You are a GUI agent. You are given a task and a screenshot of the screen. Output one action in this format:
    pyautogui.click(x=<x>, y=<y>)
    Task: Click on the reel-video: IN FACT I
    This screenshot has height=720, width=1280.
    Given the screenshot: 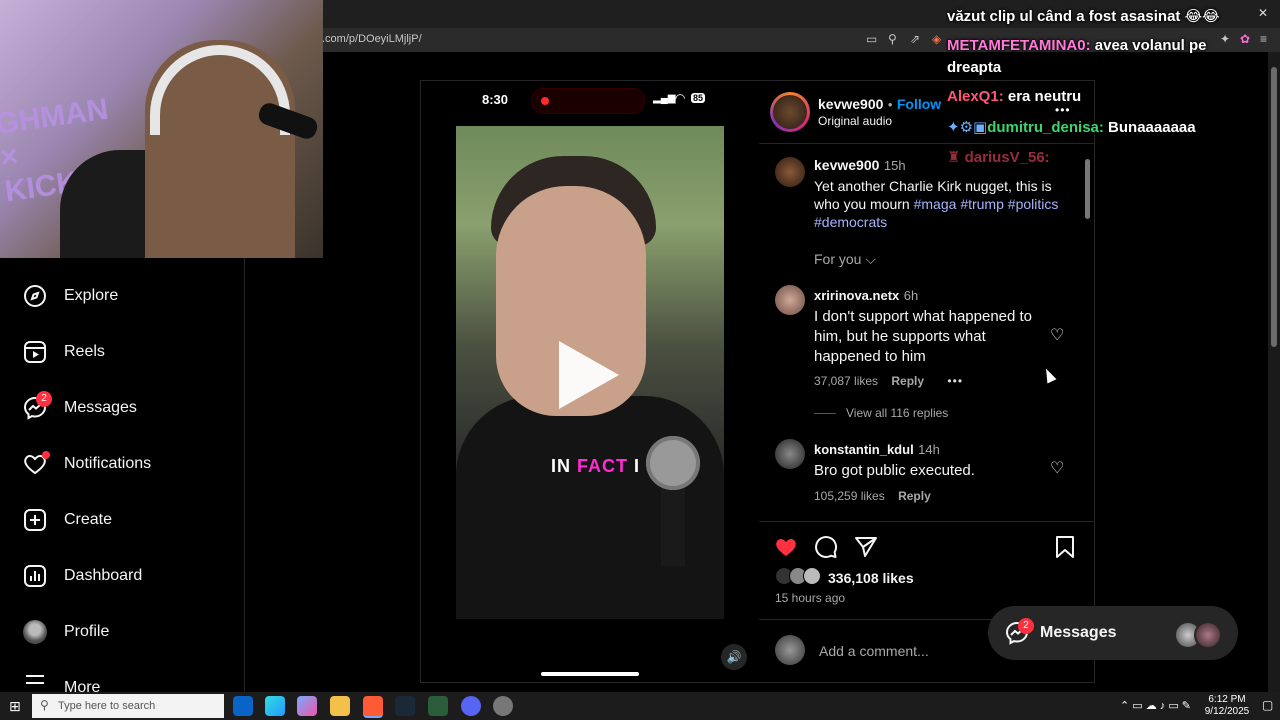 What is the action you would take?
    pyautogui.click(x=590, y=372)
    